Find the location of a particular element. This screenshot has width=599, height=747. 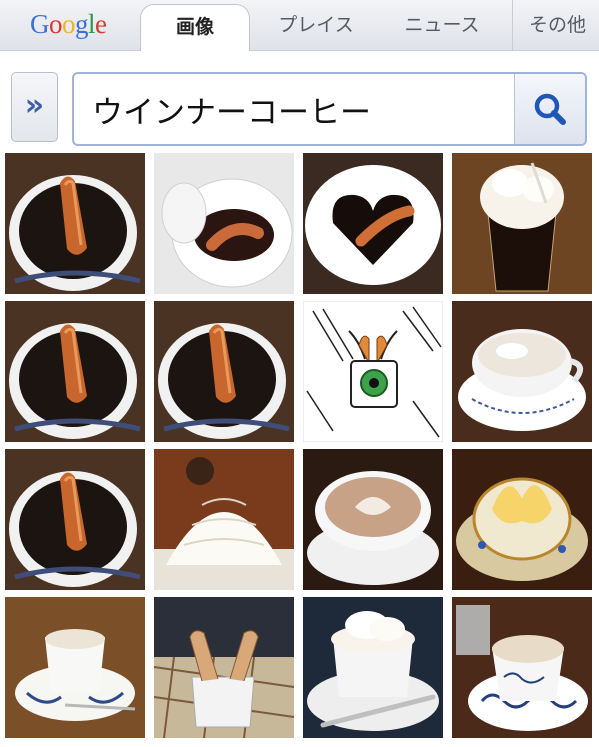

sketch-cup-eye-image is located at coordinates (373, 371).